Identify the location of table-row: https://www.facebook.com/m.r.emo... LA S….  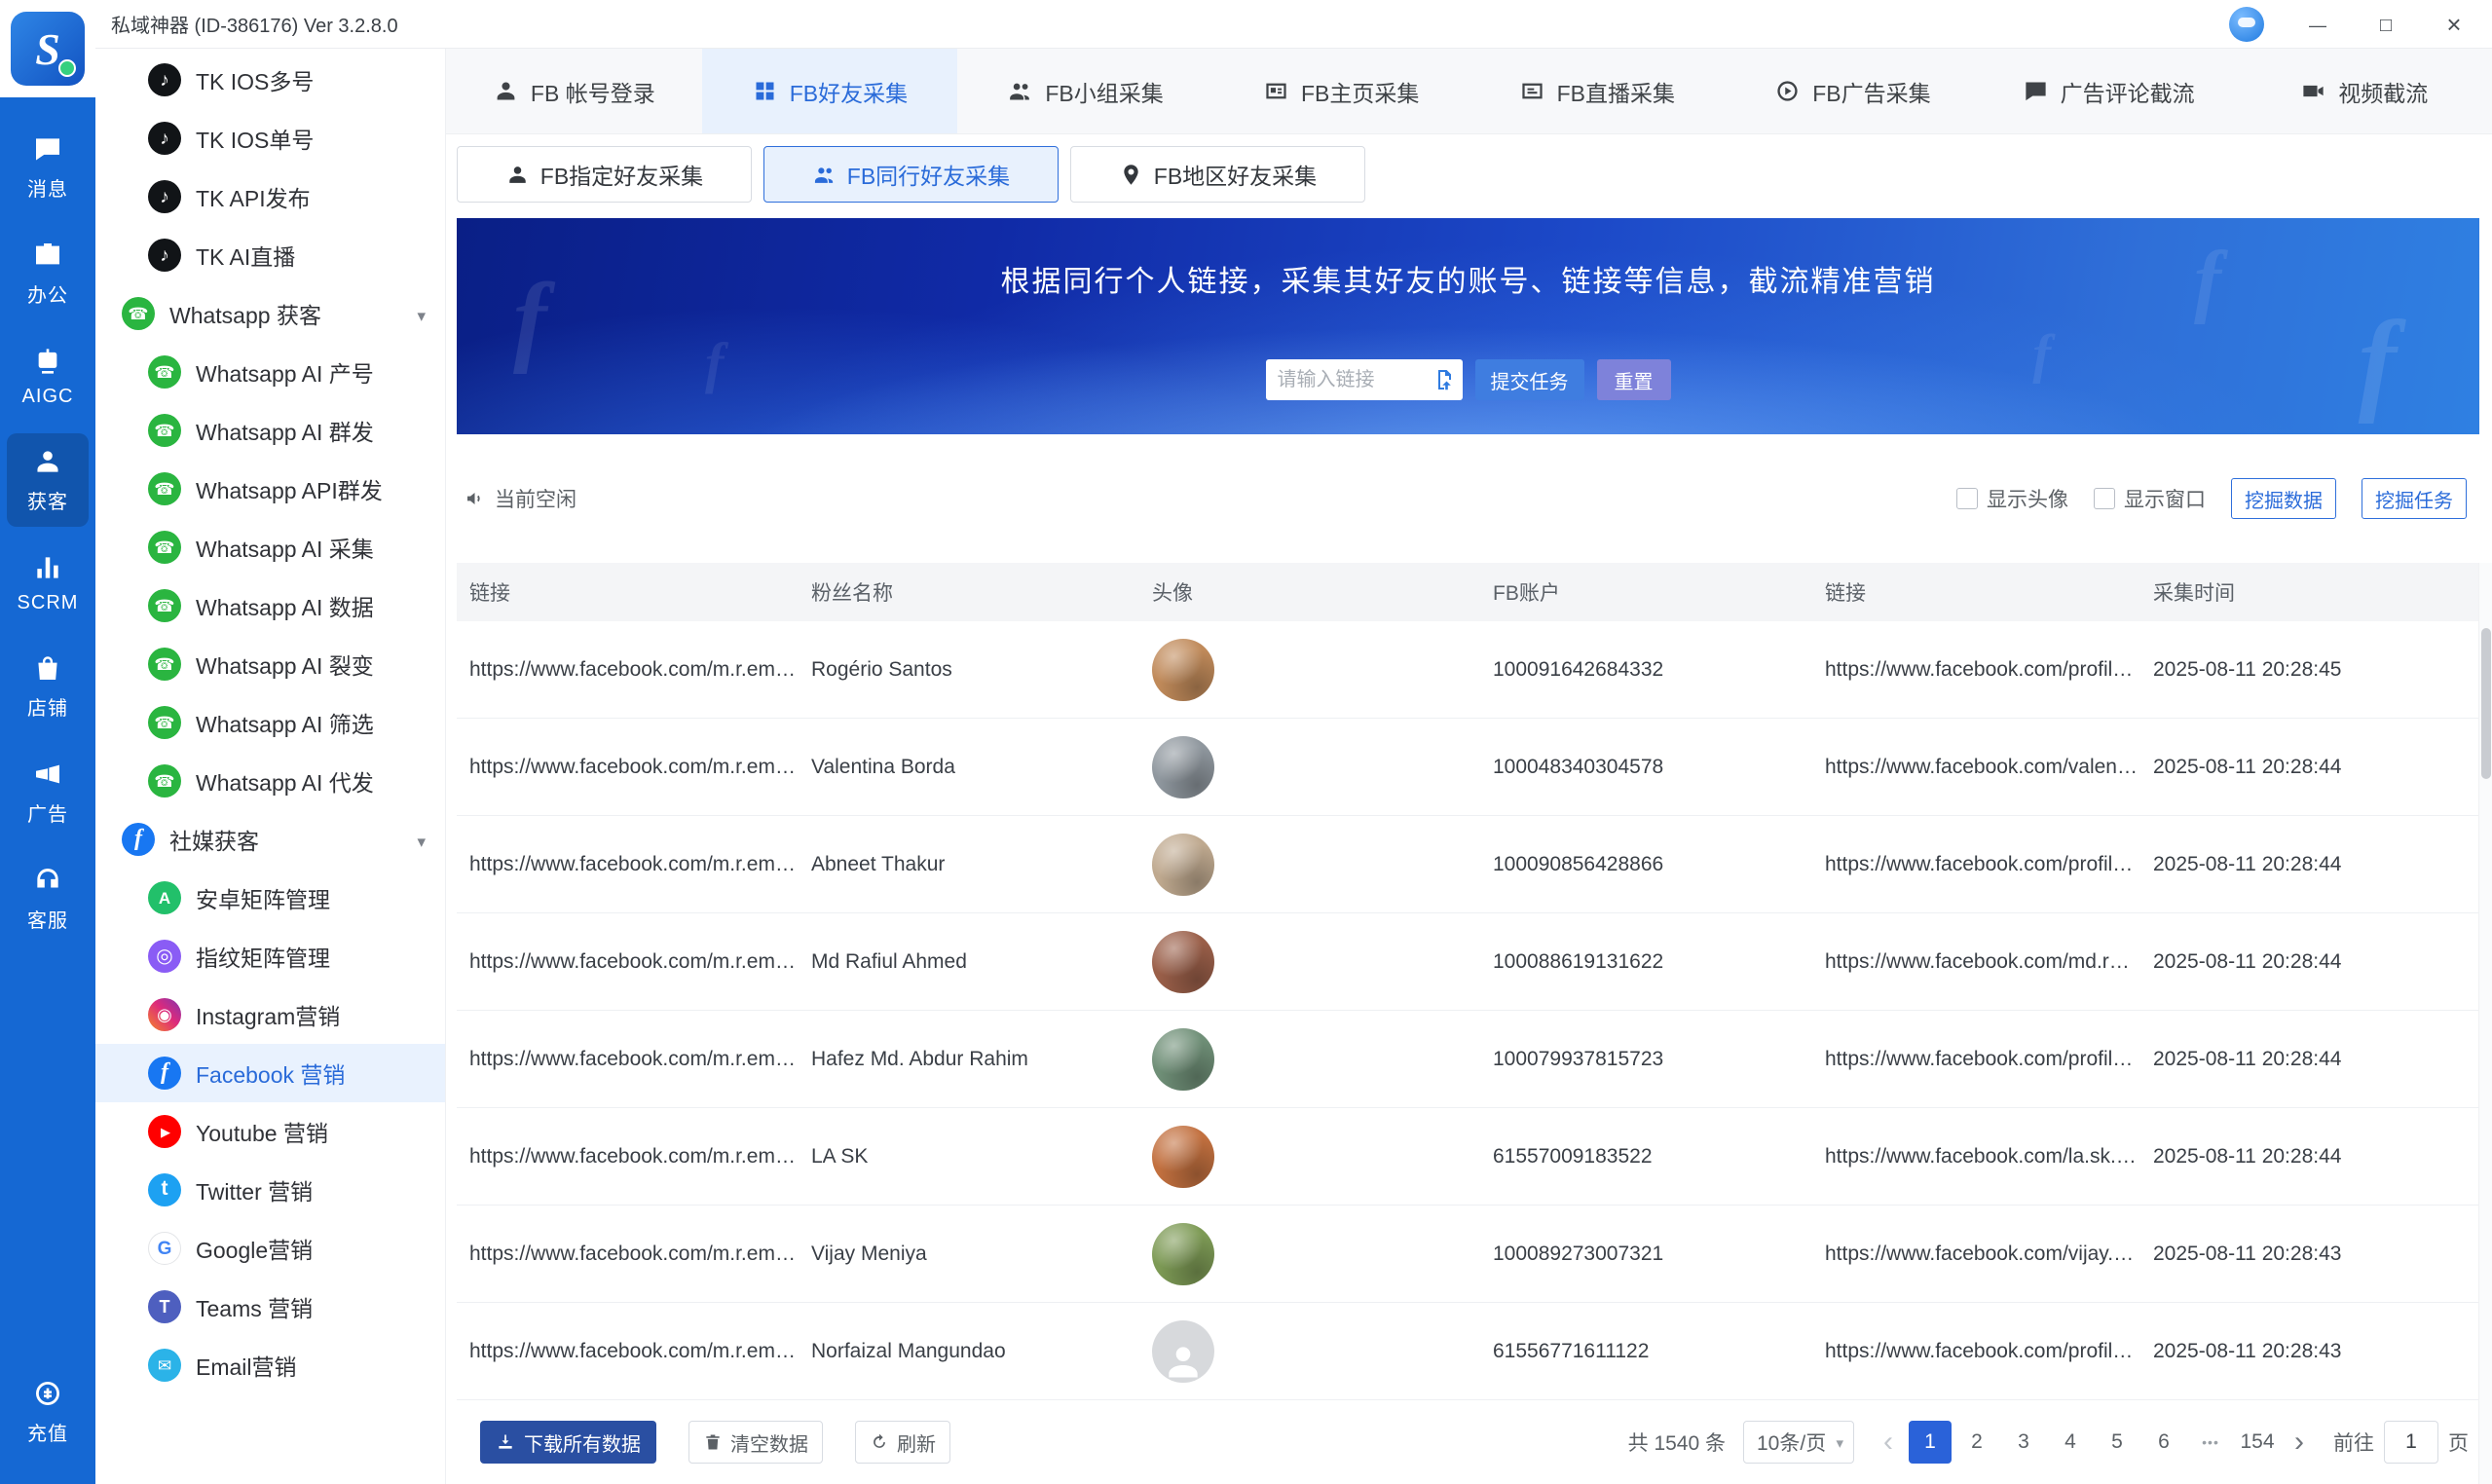
(1468, 1157).